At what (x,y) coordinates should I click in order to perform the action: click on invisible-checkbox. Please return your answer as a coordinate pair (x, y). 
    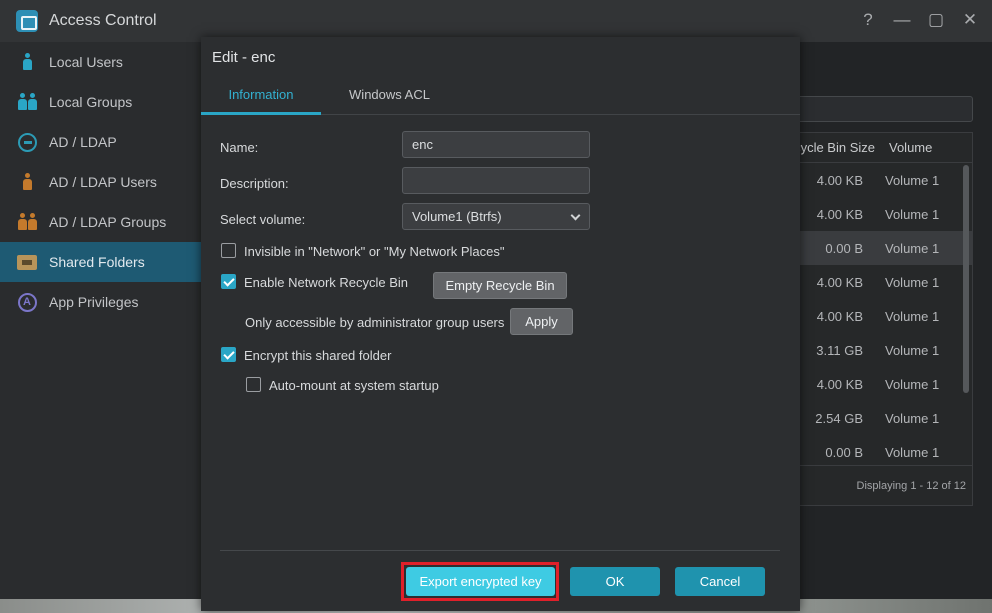
    Looking at the image, I should click on (228, 250).